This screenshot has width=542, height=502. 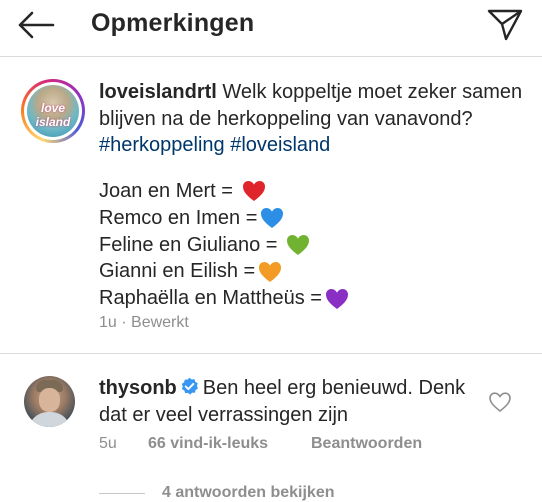 I want to click on list-item: Joan en Mert =, so click(x=224, y=191).